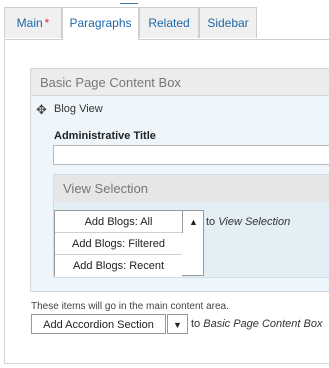 The image size is (329, 368). I want to click on view-selection-title: View Selection, so click(191, 188).